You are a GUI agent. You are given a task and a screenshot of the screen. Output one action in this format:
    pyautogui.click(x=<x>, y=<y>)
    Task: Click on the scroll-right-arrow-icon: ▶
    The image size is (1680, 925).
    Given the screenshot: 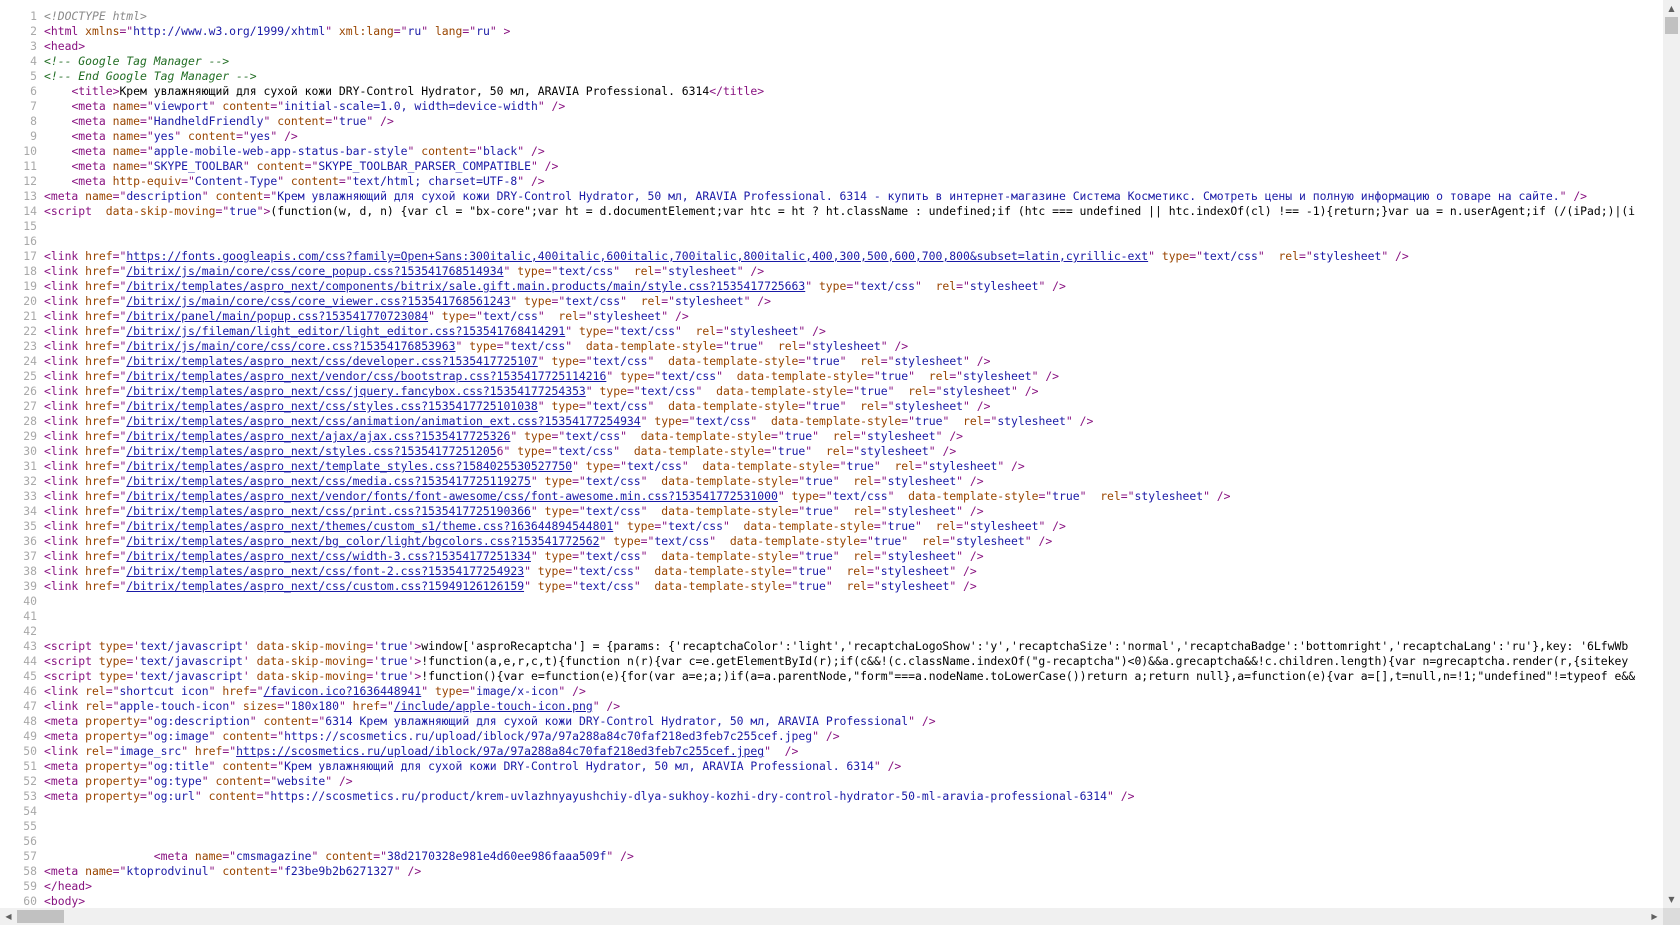 What is the action you would take?
    pyautogui.click(x=1654, y=916)
    